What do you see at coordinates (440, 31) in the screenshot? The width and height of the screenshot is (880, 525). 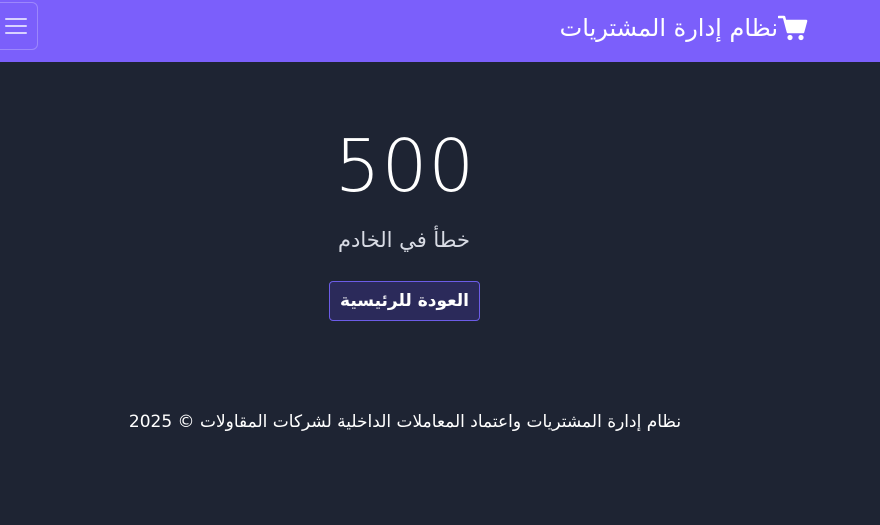 I see `top-navbar: نظام إدارة المشتريات` at bounding box center [440, 31].